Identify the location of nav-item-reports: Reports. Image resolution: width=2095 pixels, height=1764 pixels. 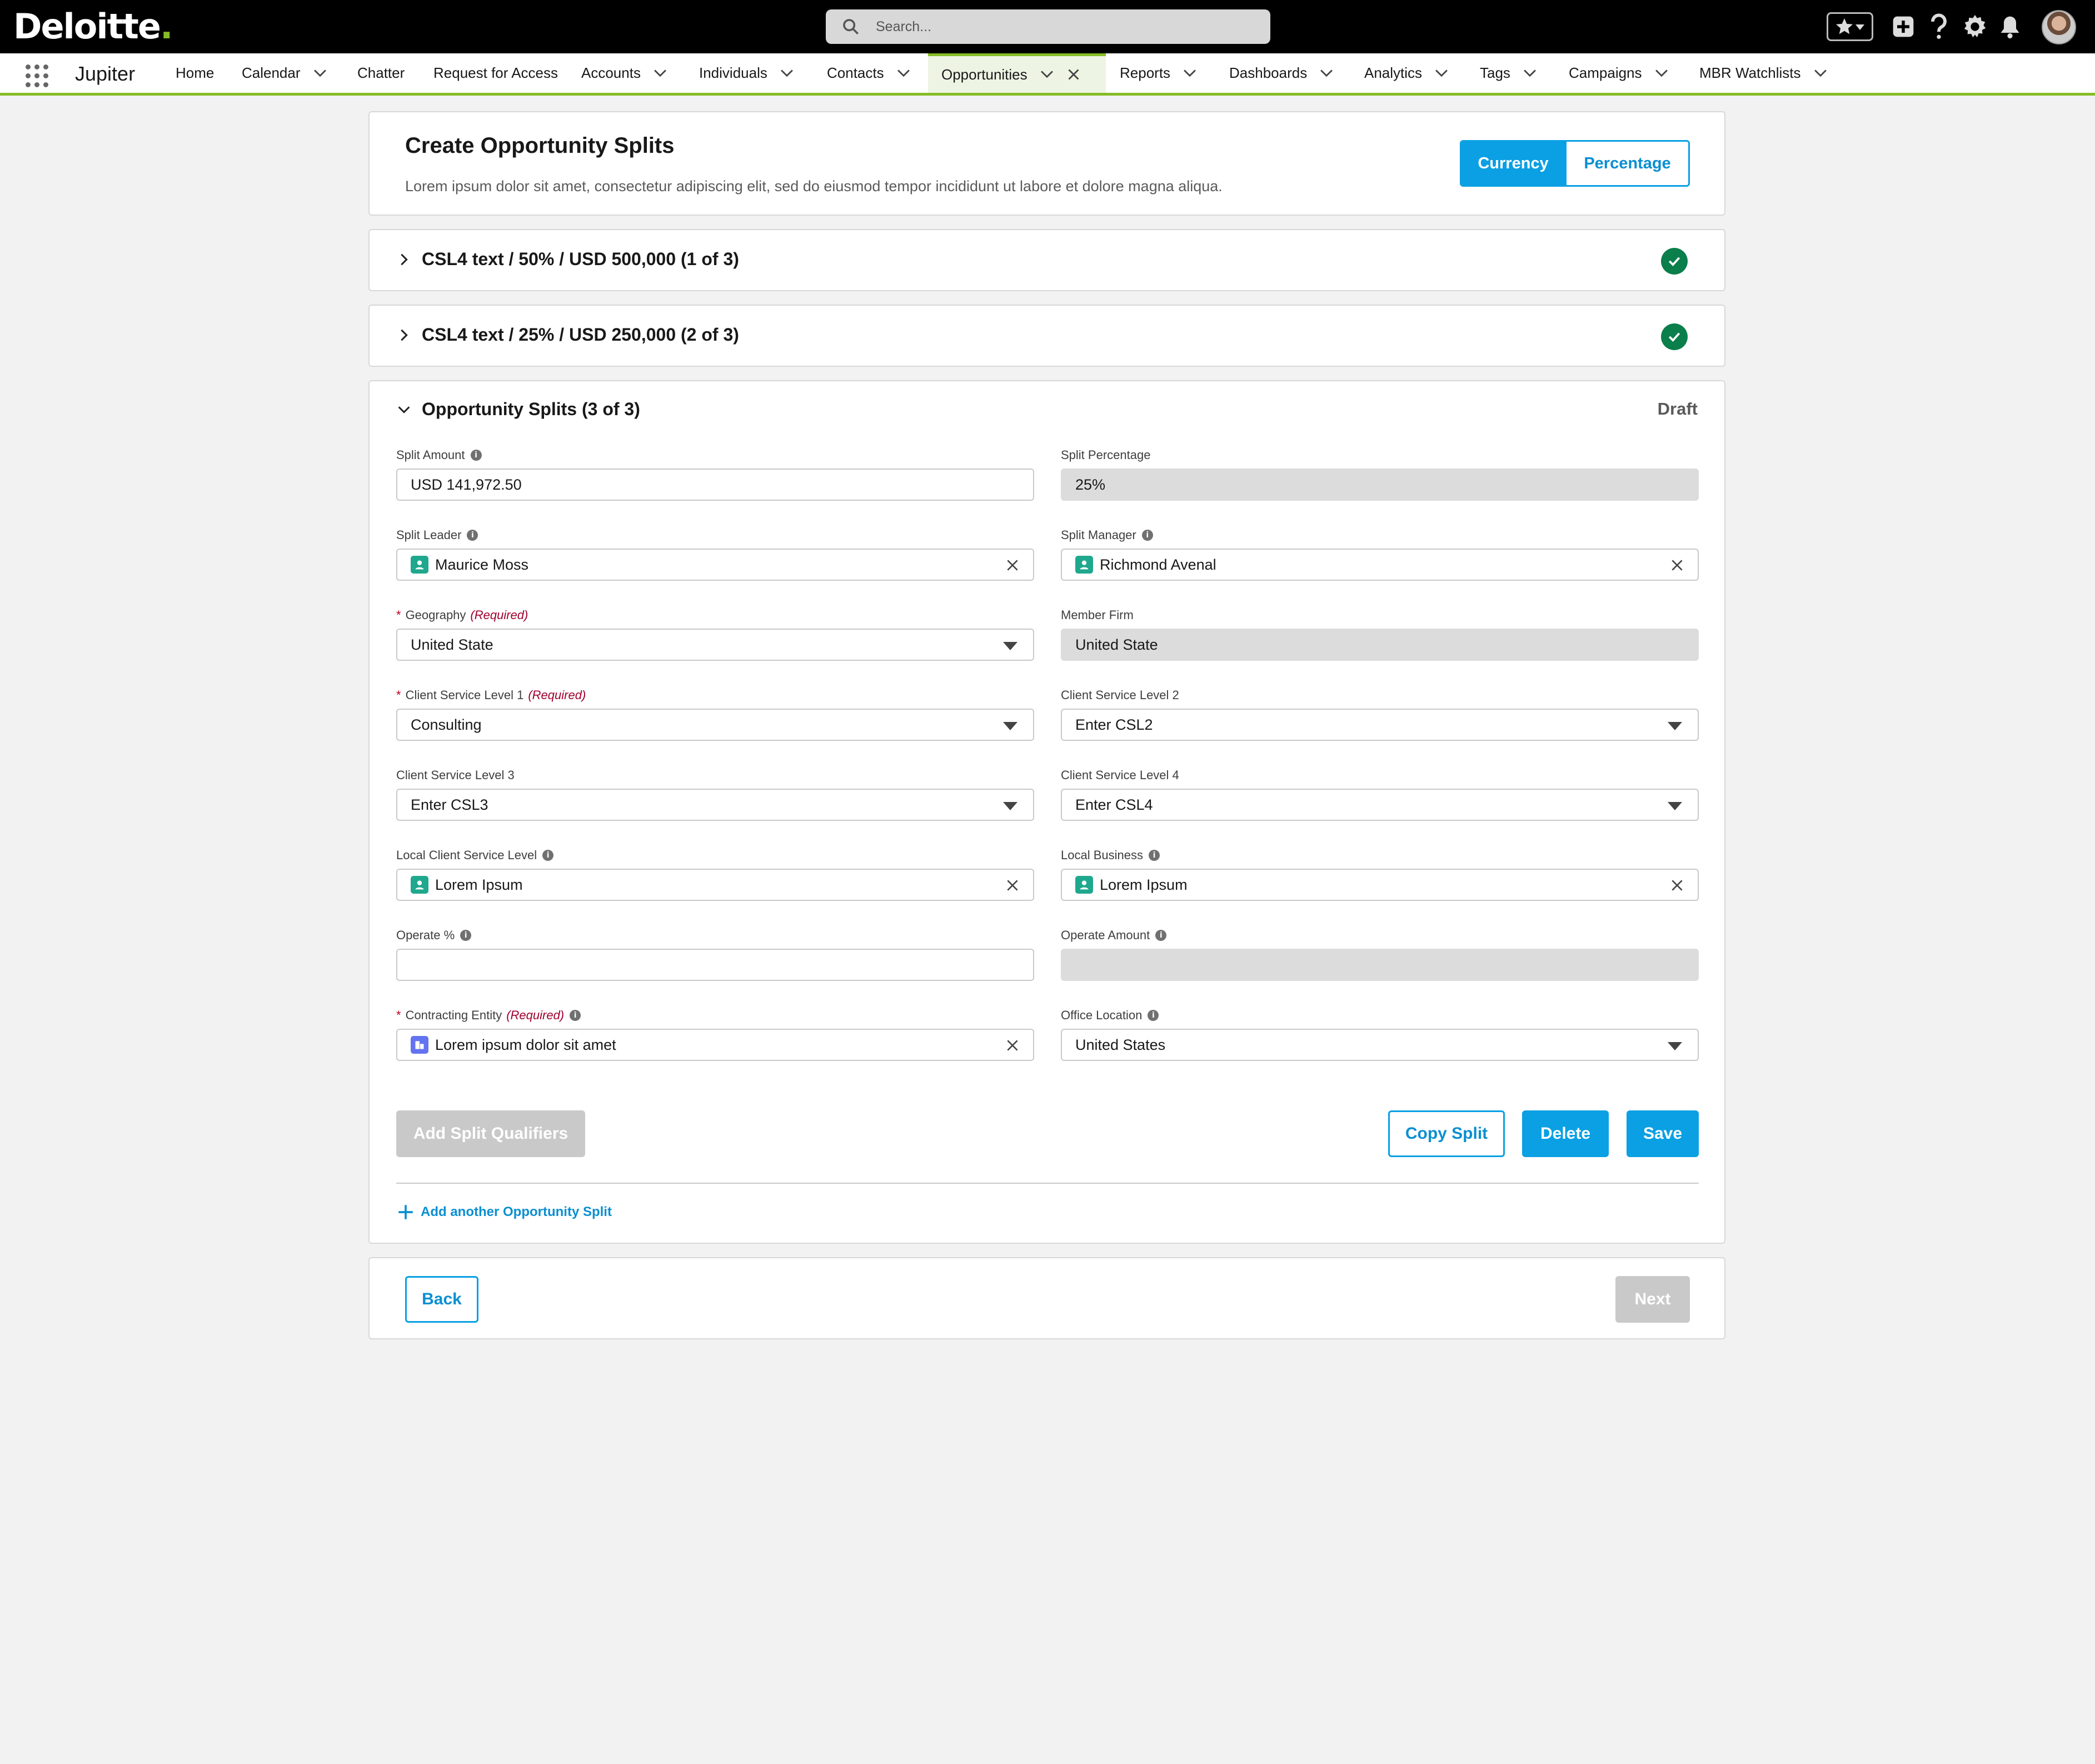
(1159, 73).